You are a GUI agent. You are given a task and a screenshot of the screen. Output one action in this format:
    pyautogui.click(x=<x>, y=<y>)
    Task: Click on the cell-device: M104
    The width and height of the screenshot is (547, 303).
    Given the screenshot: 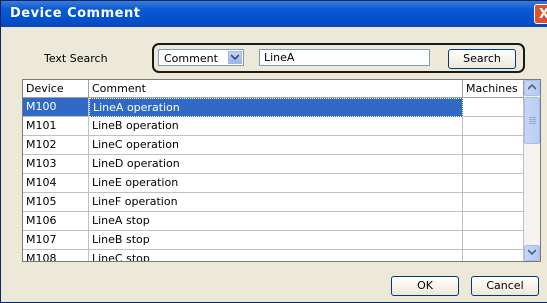 What is the action you would take?
    pyautogui.click(x=56, y=183)
    